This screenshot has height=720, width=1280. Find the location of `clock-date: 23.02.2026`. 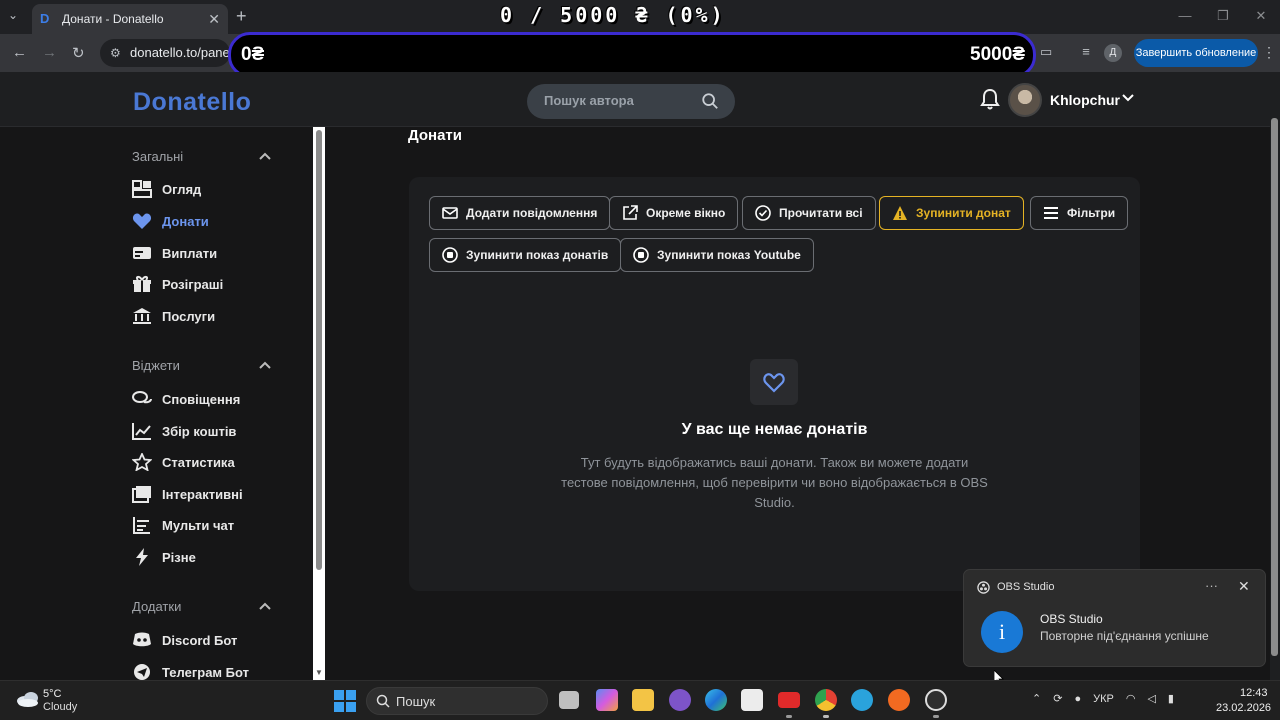

clock-date: 23.02.2026 is located at coordinates (1243, 708).